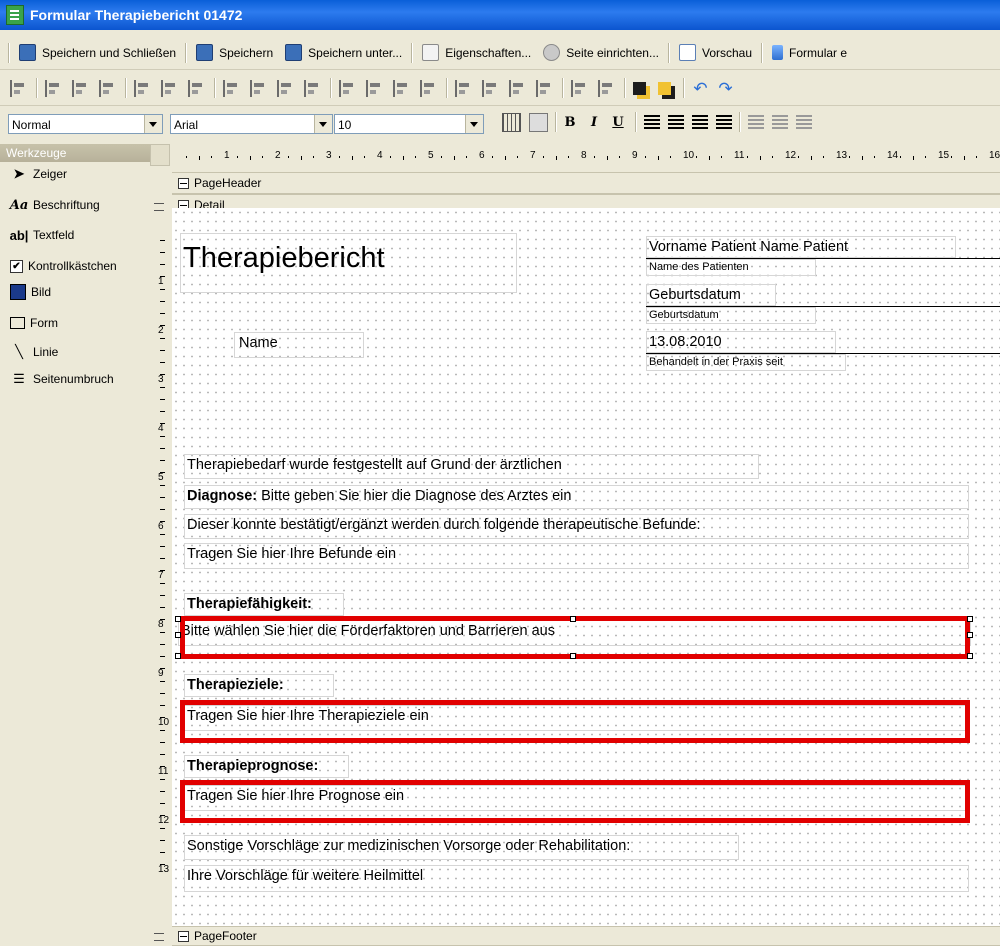  I want to click on style-select: Normal, so click(85, 124).